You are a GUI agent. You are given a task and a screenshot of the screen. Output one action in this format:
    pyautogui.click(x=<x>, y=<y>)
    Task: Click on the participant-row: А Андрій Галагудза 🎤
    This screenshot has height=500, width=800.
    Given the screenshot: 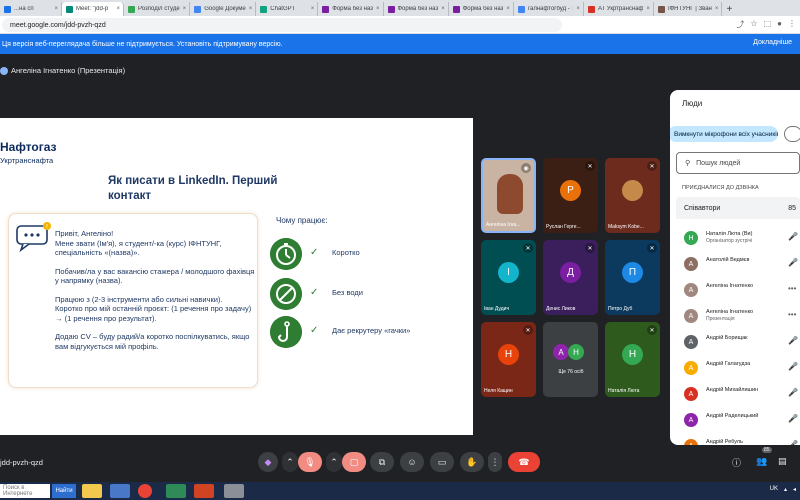 What is the action you would take?
    pyautogui.click(x=742, y=369)
    